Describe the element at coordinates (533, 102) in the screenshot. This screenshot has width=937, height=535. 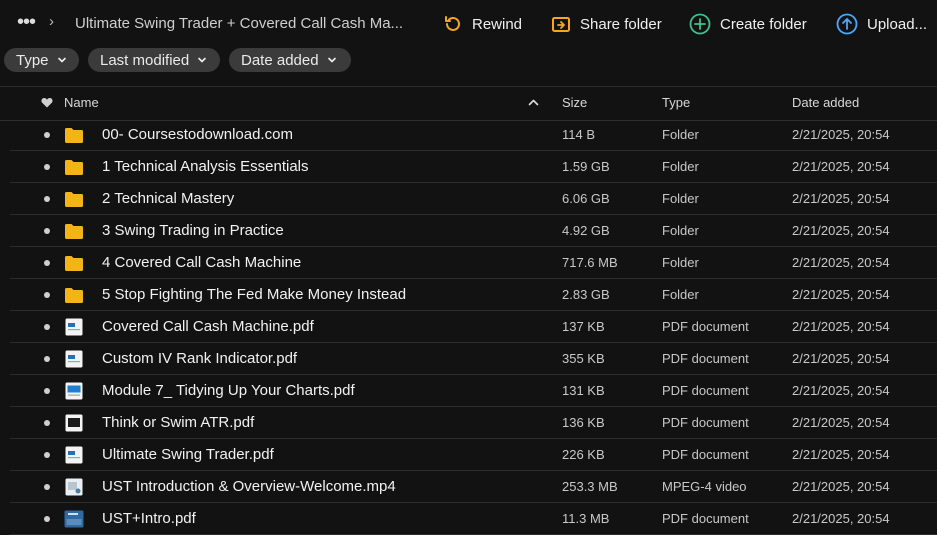
I see `sort-ascending-icon` at that location.